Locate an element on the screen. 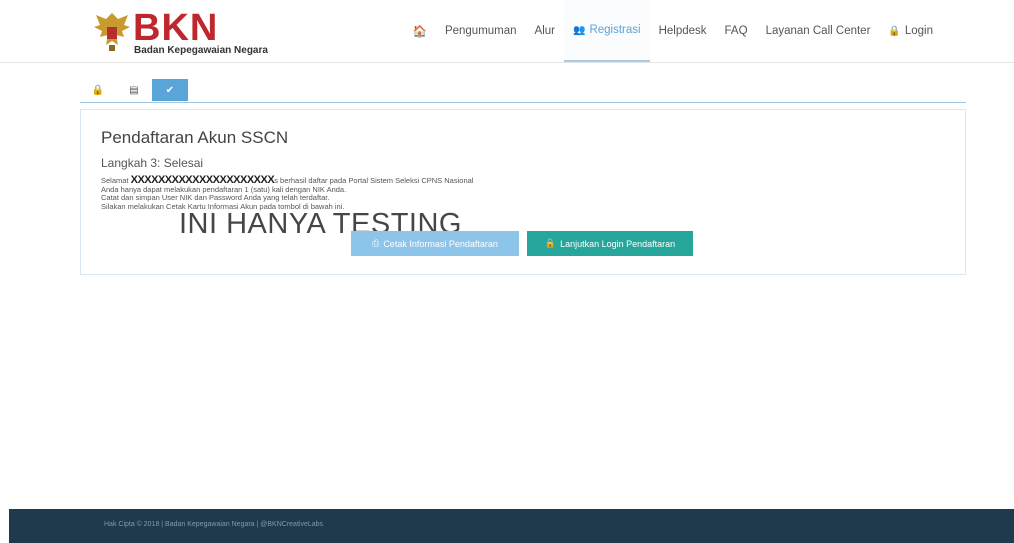 The height and width of the screenshot is (543, 1014). nav-label: FAQ is located at coordinates (736, 31).